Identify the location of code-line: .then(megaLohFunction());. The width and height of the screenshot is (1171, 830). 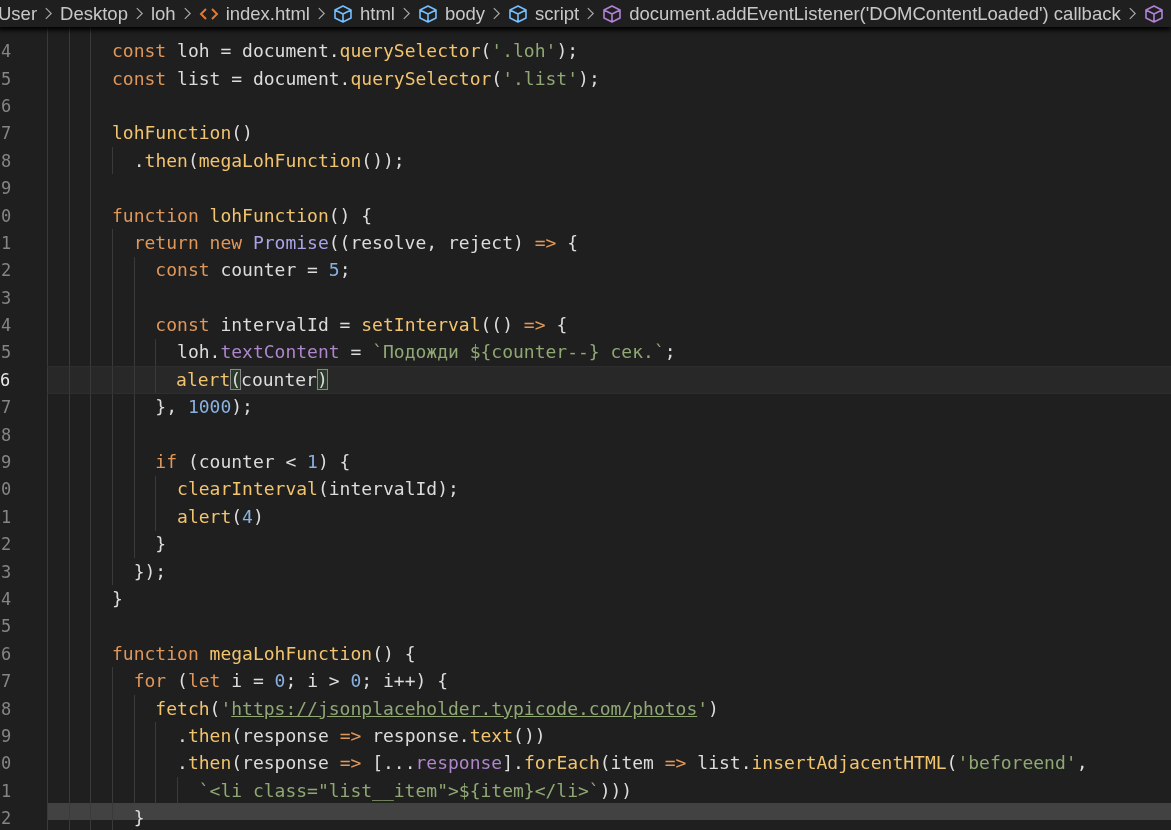
(268, 160).